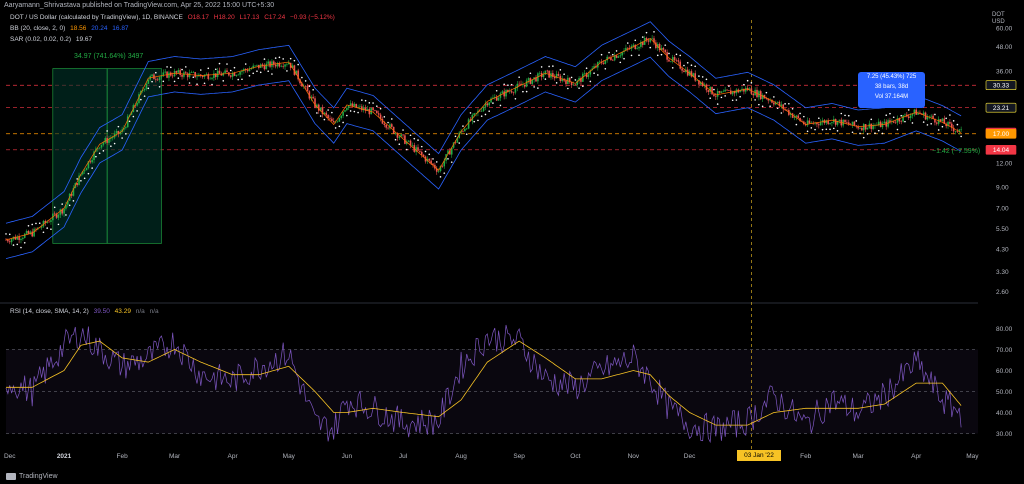 The width and height of the screenshot is (1024, 484). I want to click on price-tick-label: 2.60, so click(1002, 292).